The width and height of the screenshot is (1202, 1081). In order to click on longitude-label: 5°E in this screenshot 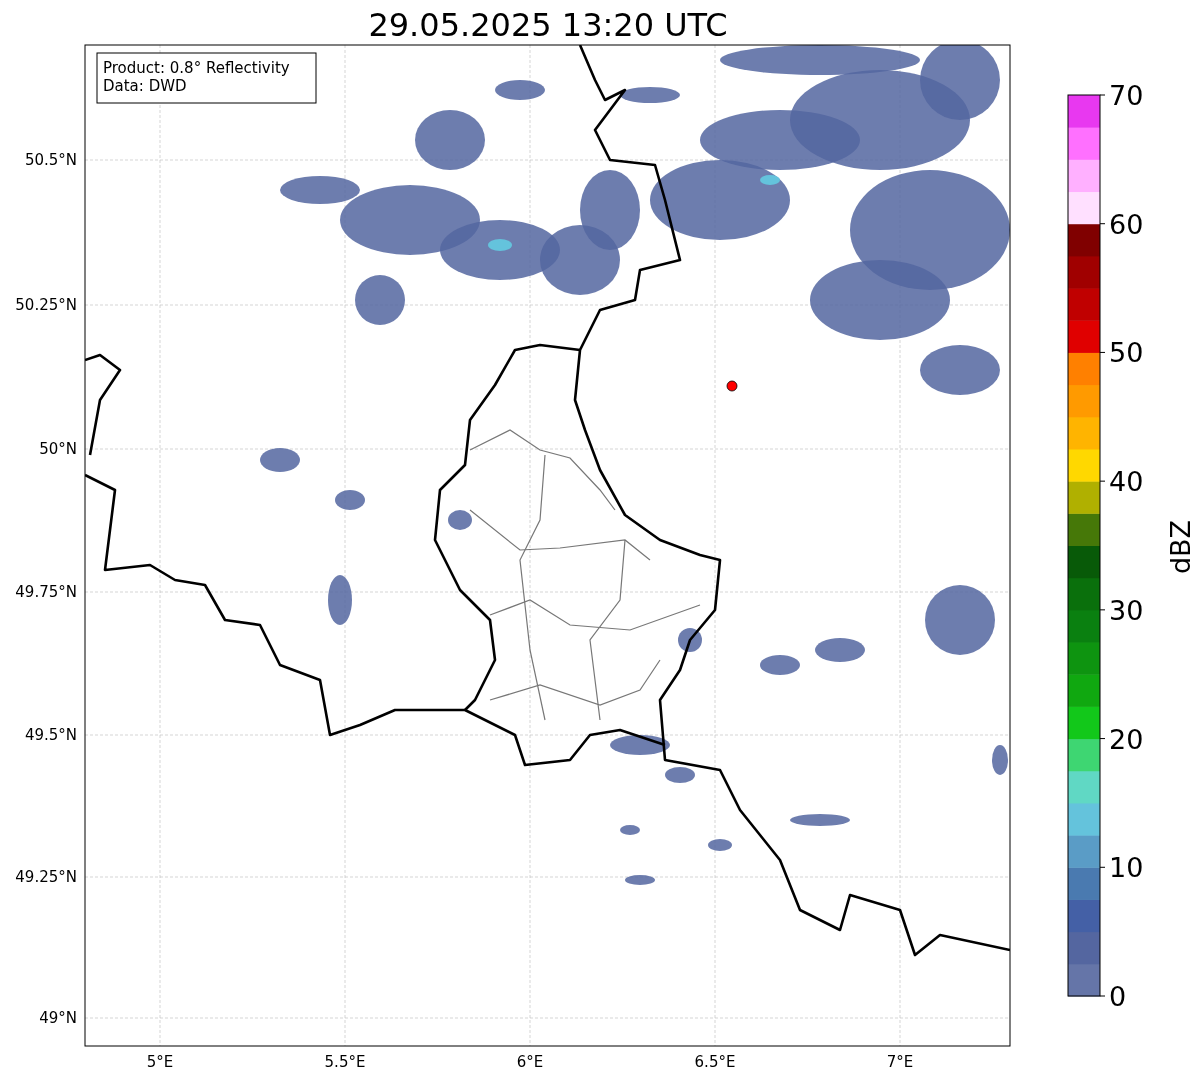, I will do `click(160, 1062)`.